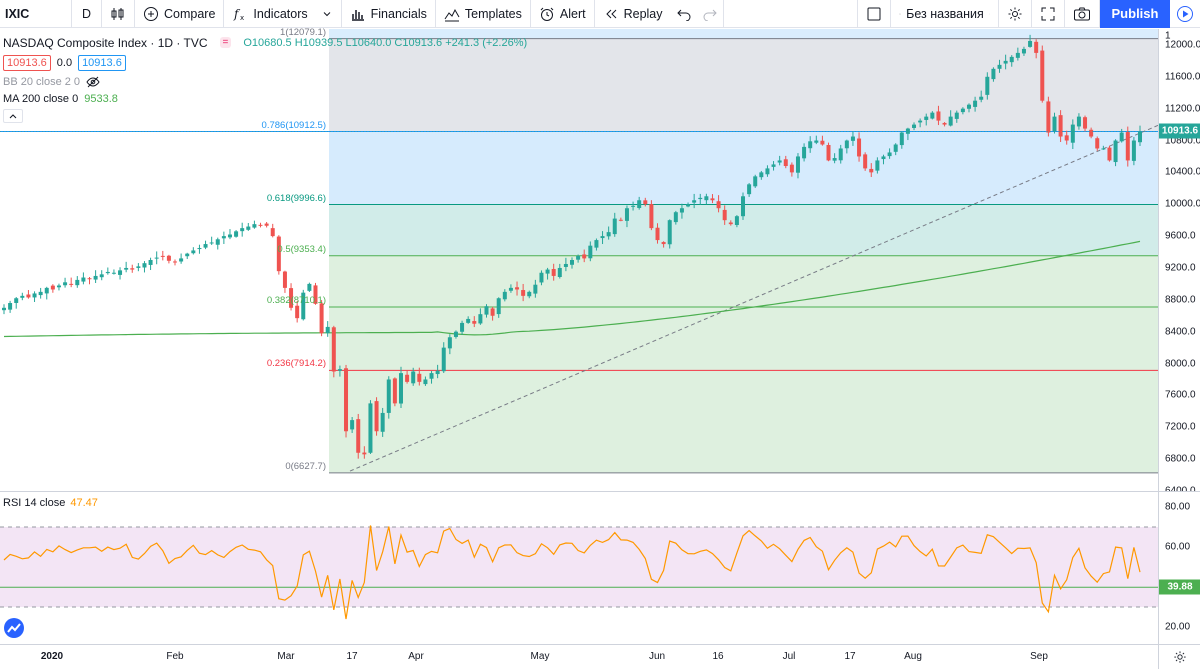 The image size is (1200, 669). I want to click on collapse-legend-button, so click(13, 116).